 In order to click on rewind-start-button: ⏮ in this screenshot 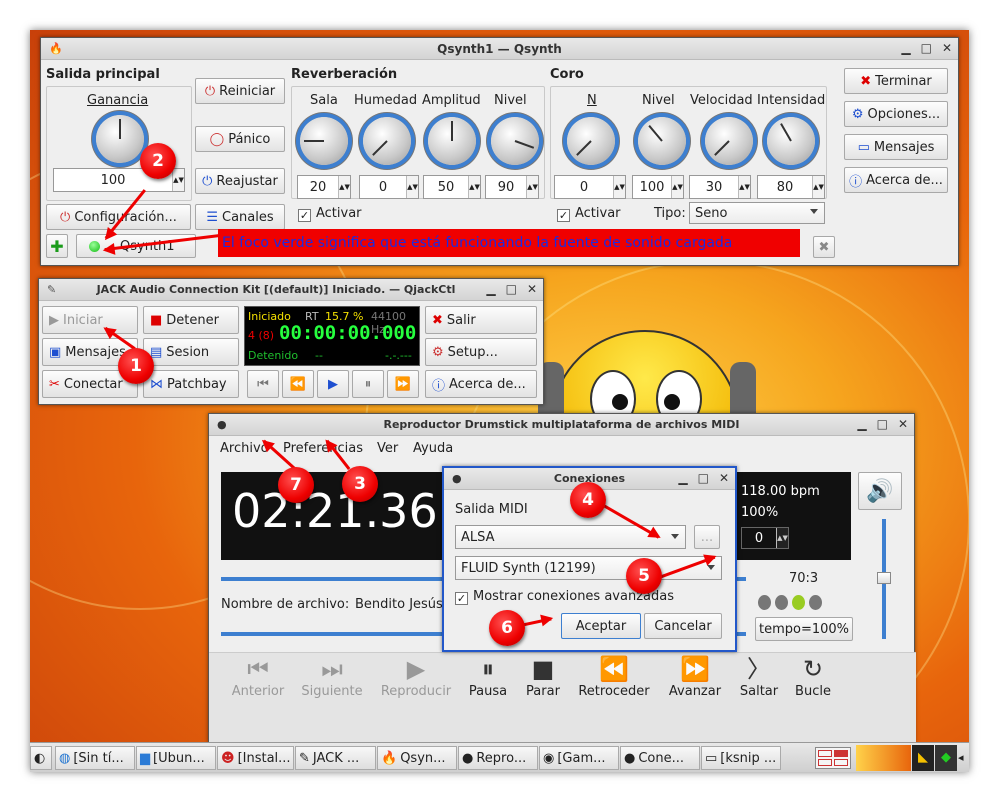, I will do `click(263, 384)`.